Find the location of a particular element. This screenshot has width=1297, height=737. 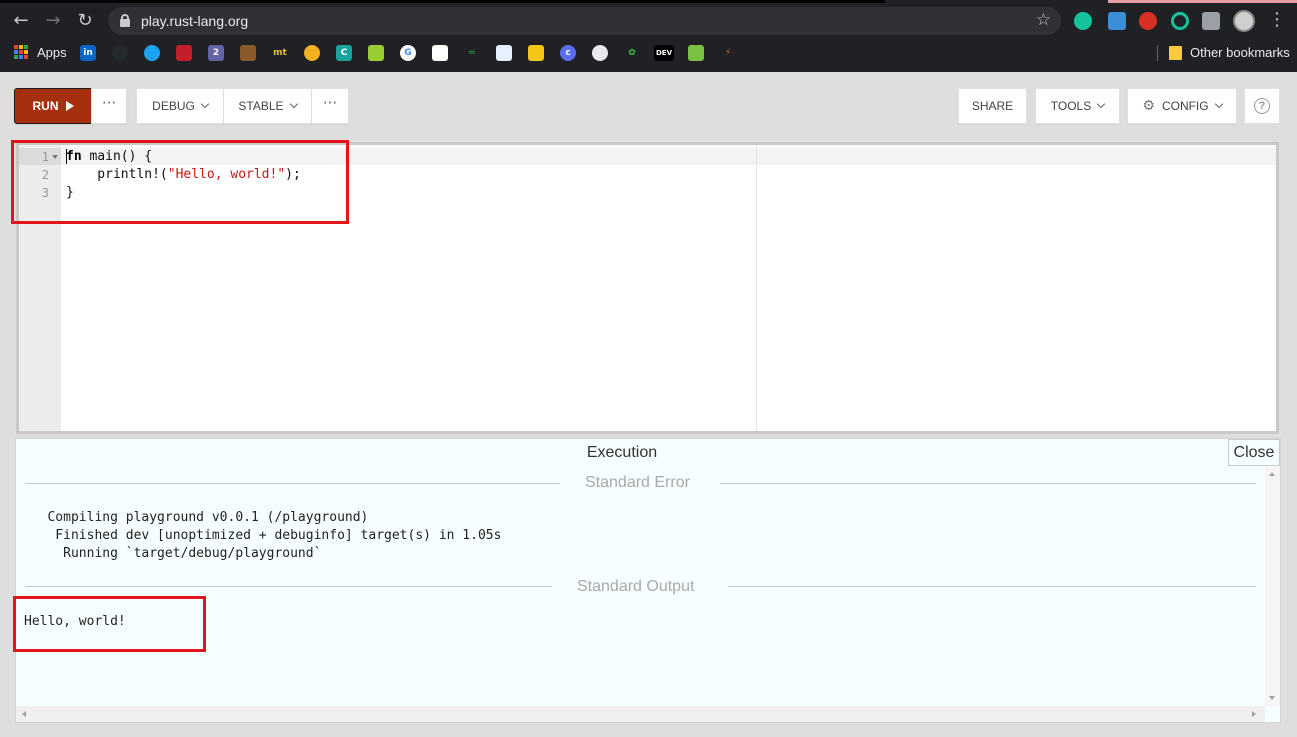

apps-label: Apps is located at coordinates (52, 52).